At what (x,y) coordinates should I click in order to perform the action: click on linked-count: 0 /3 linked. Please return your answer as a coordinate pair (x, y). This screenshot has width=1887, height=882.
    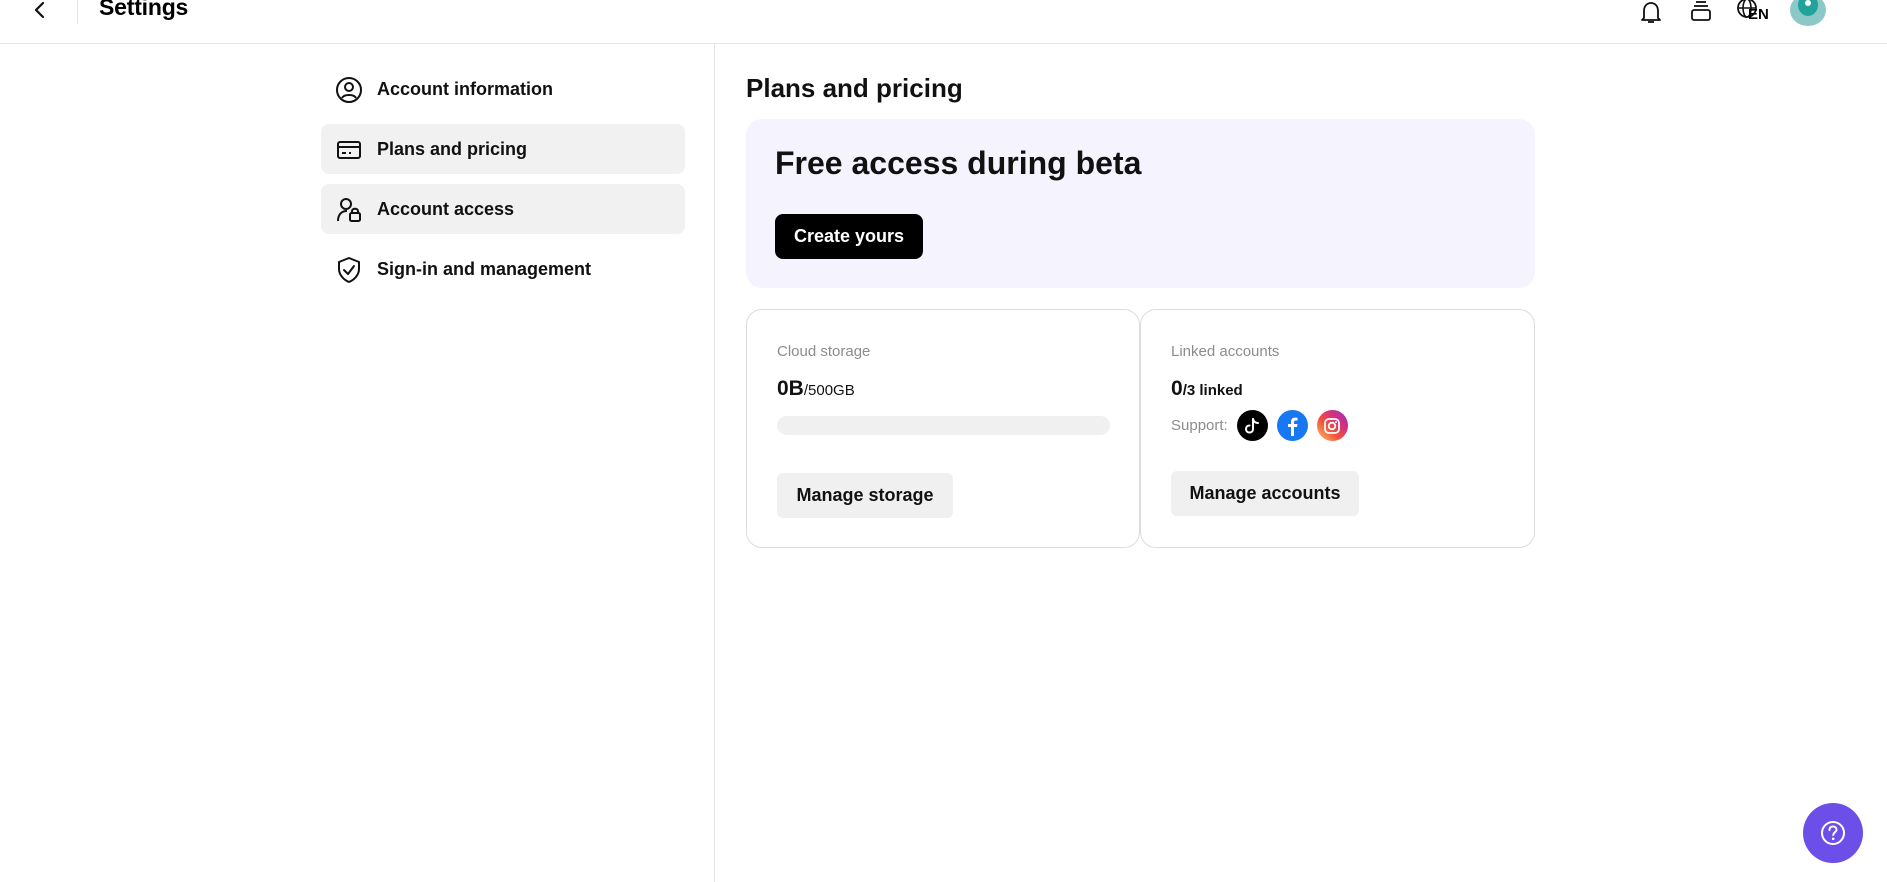
    Looking at the image, I should click on (1207, 389).